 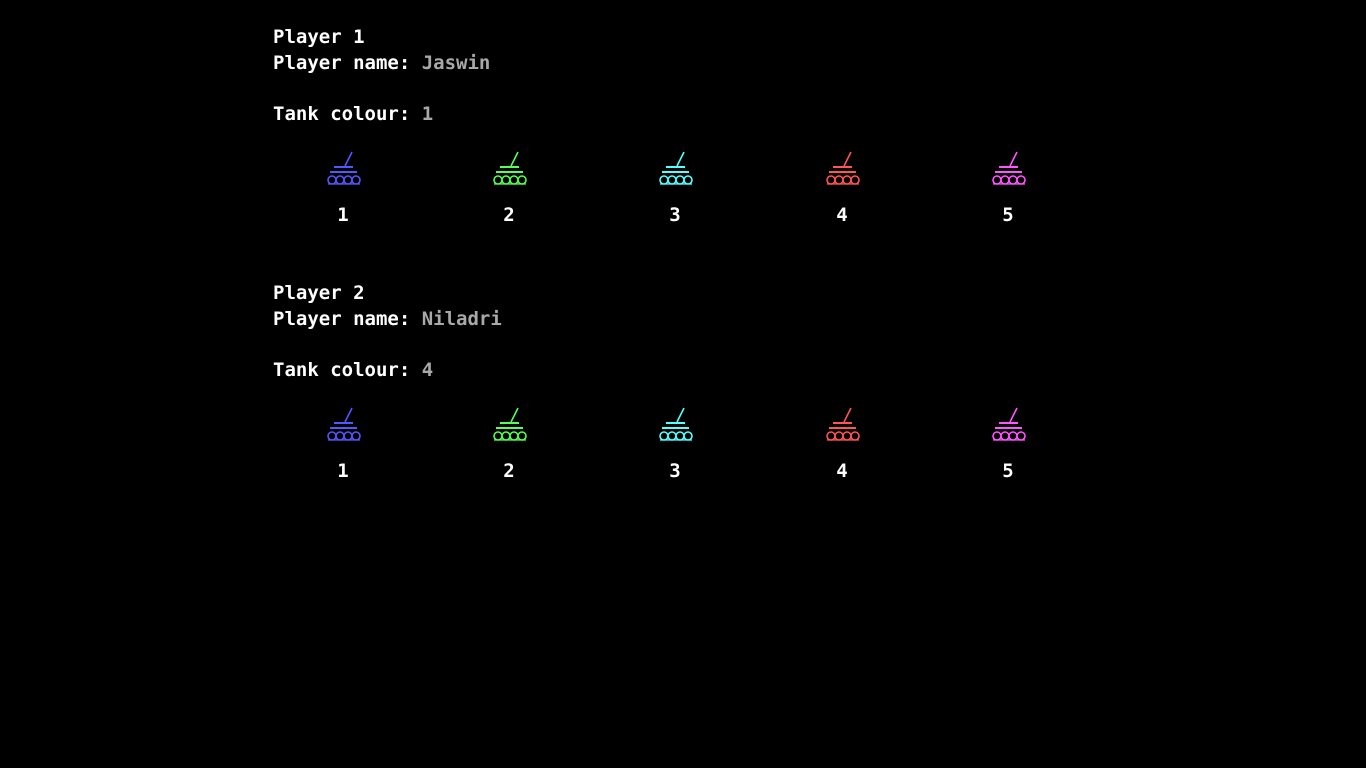 What do you see at coordinates (1008, 215) in the screenshot?
I see `tank-option-number: 5` at bounding box center [1008, 215].